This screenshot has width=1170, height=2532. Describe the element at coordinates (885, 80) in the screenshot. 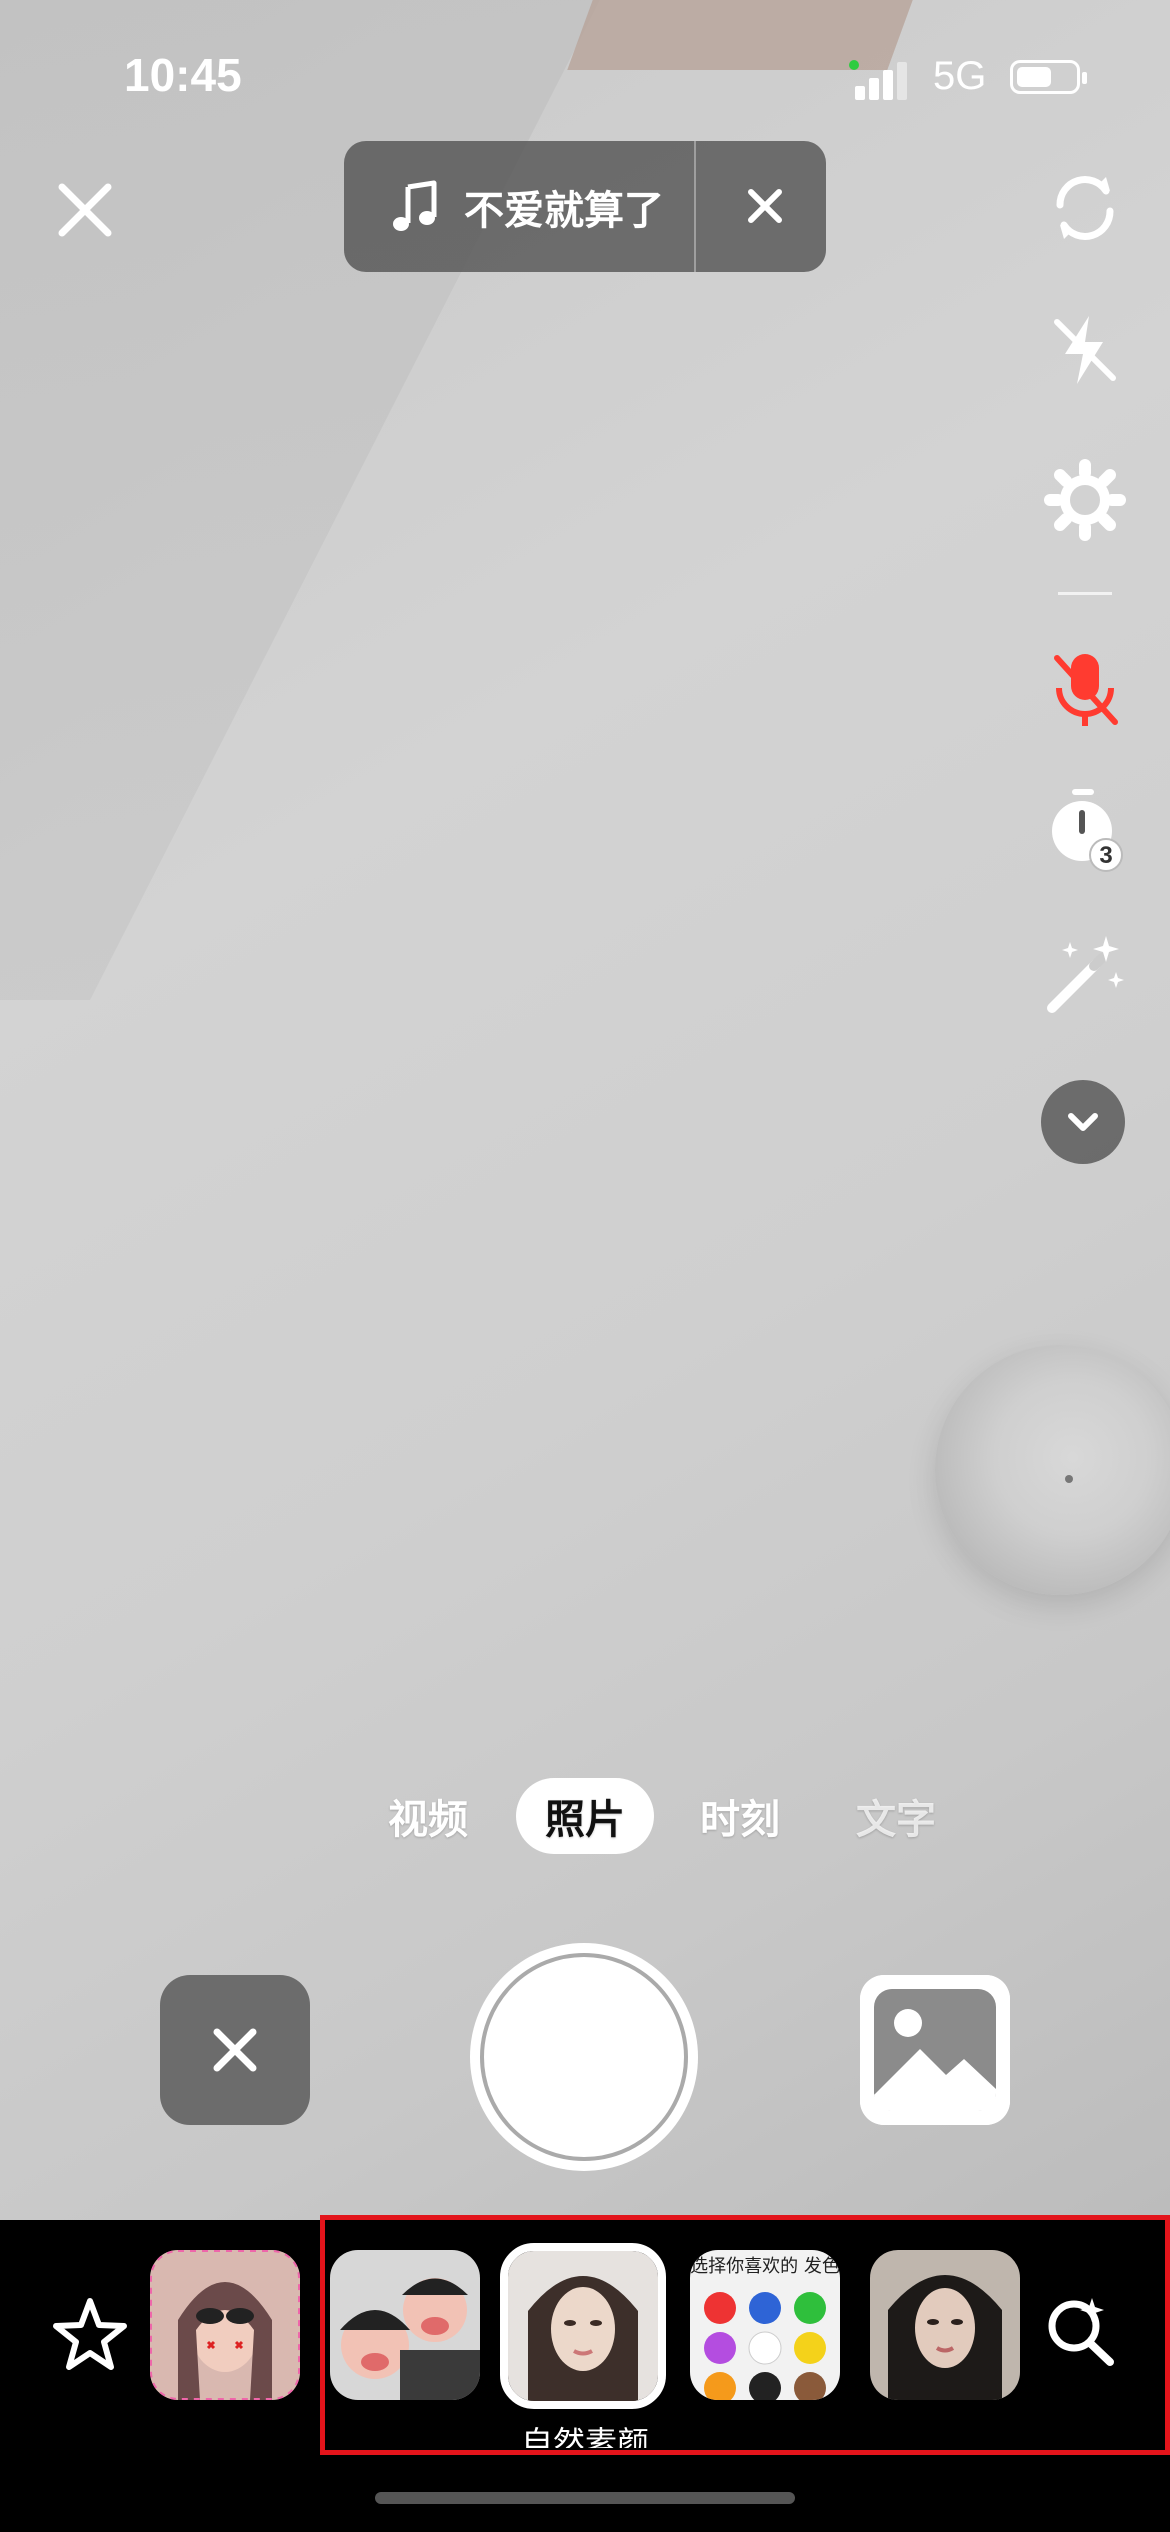

I see `signal-icon` at that location.